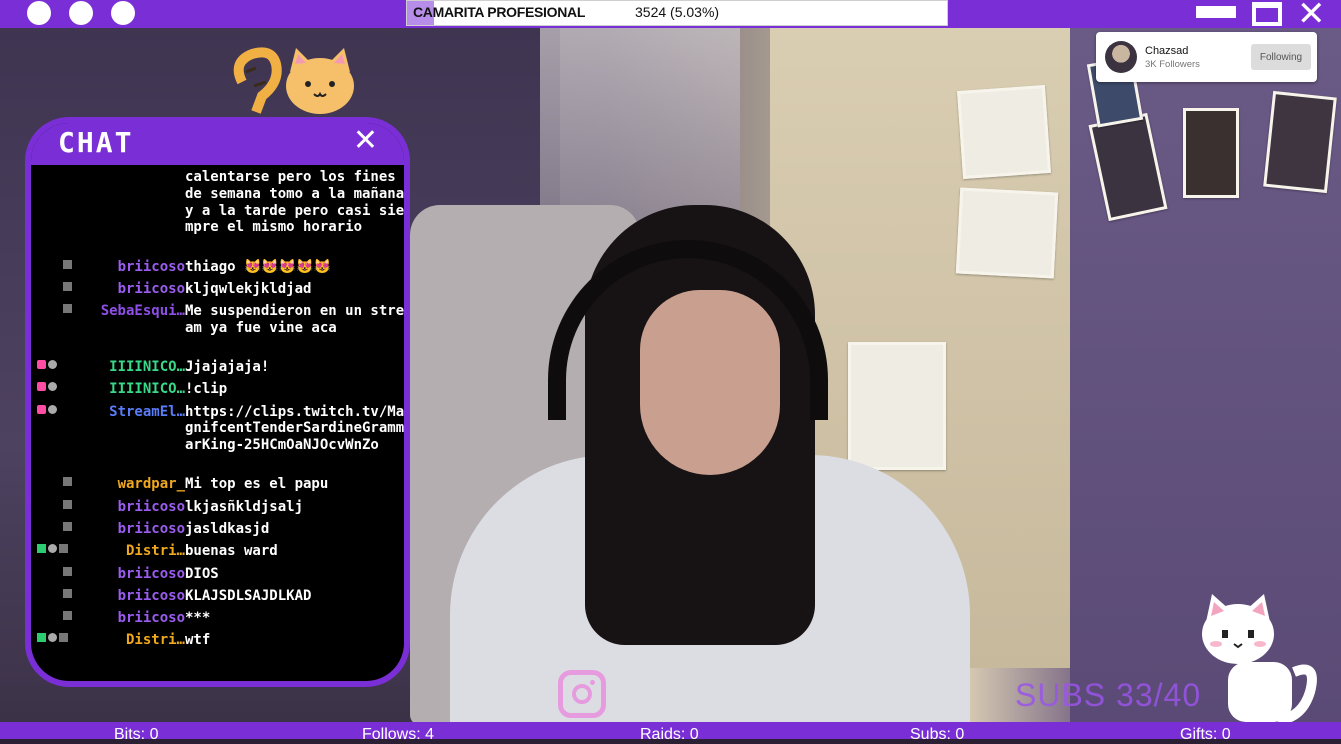 Image resolution: width=1341 pixels, height=744 pixels. What do you see at coordinates (248, 288) in the screenshot?
I see `chat-message-text: kljqwlekjkldjad` at bounding box center [248, 288].